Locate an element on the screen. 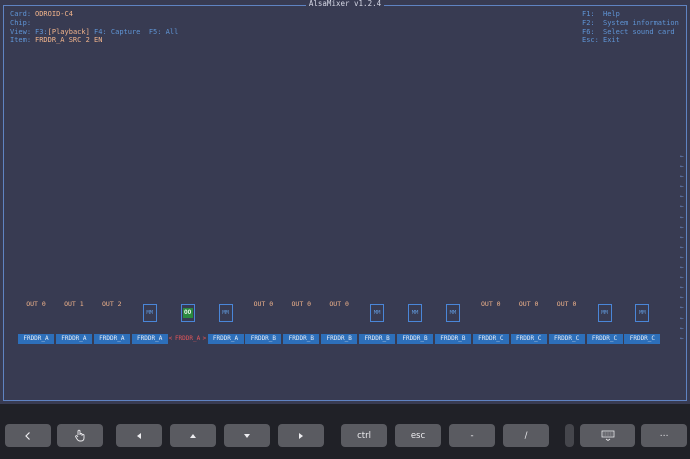 This screenshot has width=690, height=459. view-playback-option: [Playback] is located at coordinates (69, 32).